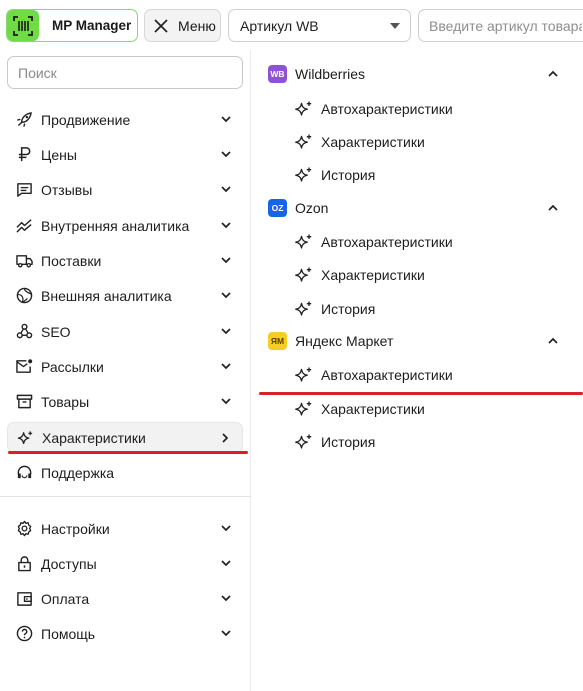 The image size is (583, 691). What do you see at coordinates (115, 225) in the screenshot?
I see `sidebar-item-label: Внутренняя аналитика` at bounding box center [115, 225].